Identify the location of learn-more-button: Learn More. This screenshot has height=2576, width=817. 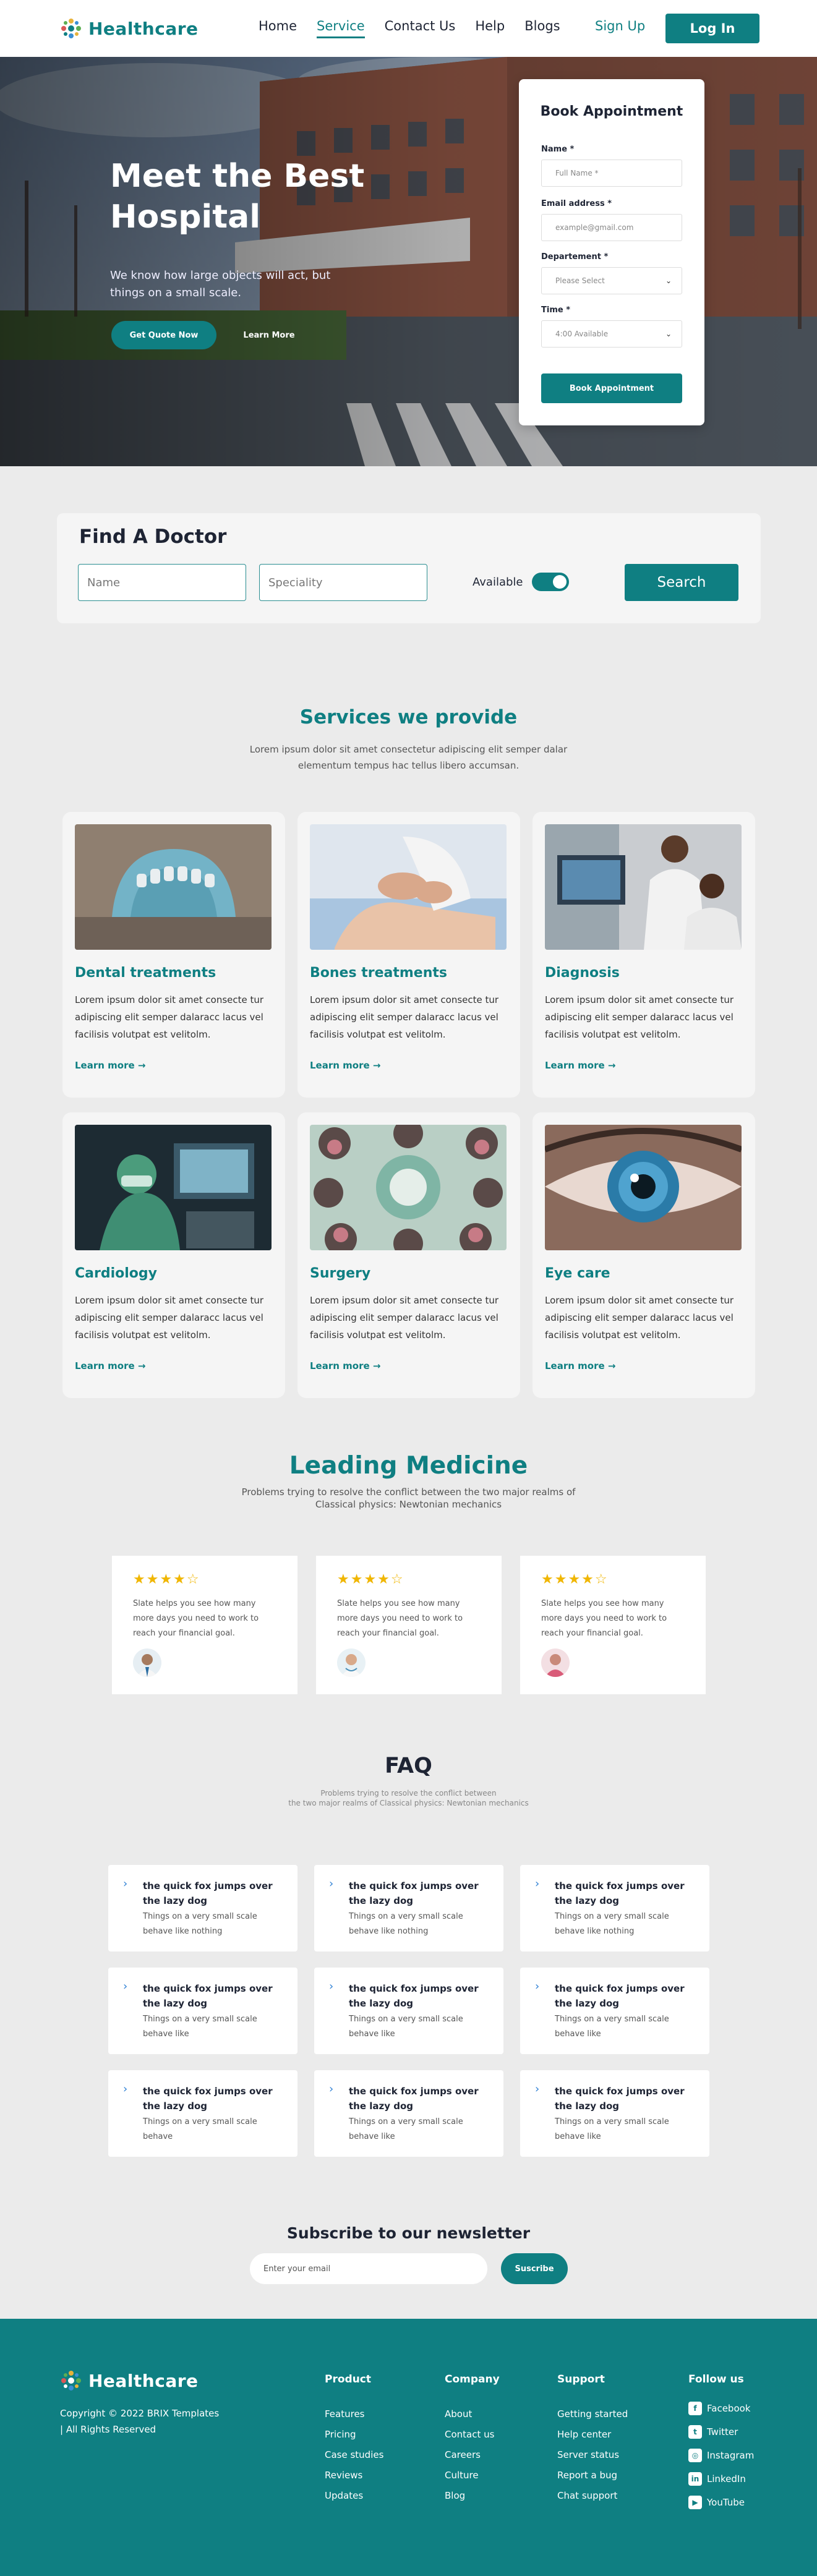
(269, 335).